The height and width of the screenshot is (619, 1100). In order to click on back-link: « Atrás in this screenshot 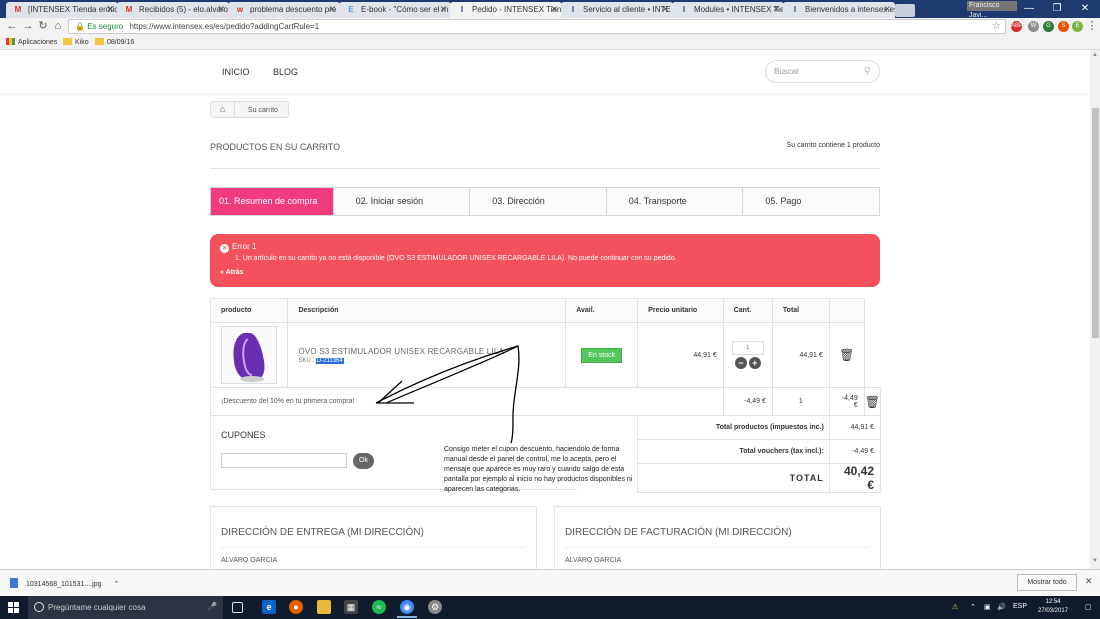, I will do `click(545, 272)`.